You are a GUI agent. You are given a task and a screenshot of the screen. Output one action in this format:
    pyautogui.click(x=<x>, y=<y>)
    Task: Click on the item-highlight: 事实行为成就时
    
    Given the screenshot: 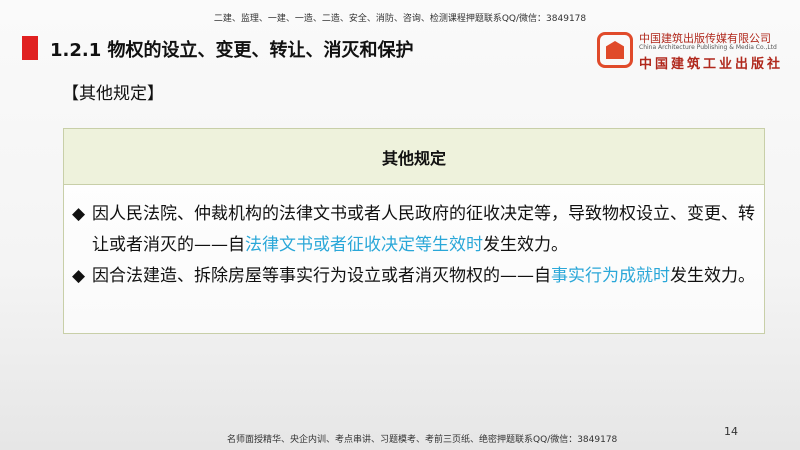 What is the action you would take?
    pyautogui.click(x=610, y=276)
    